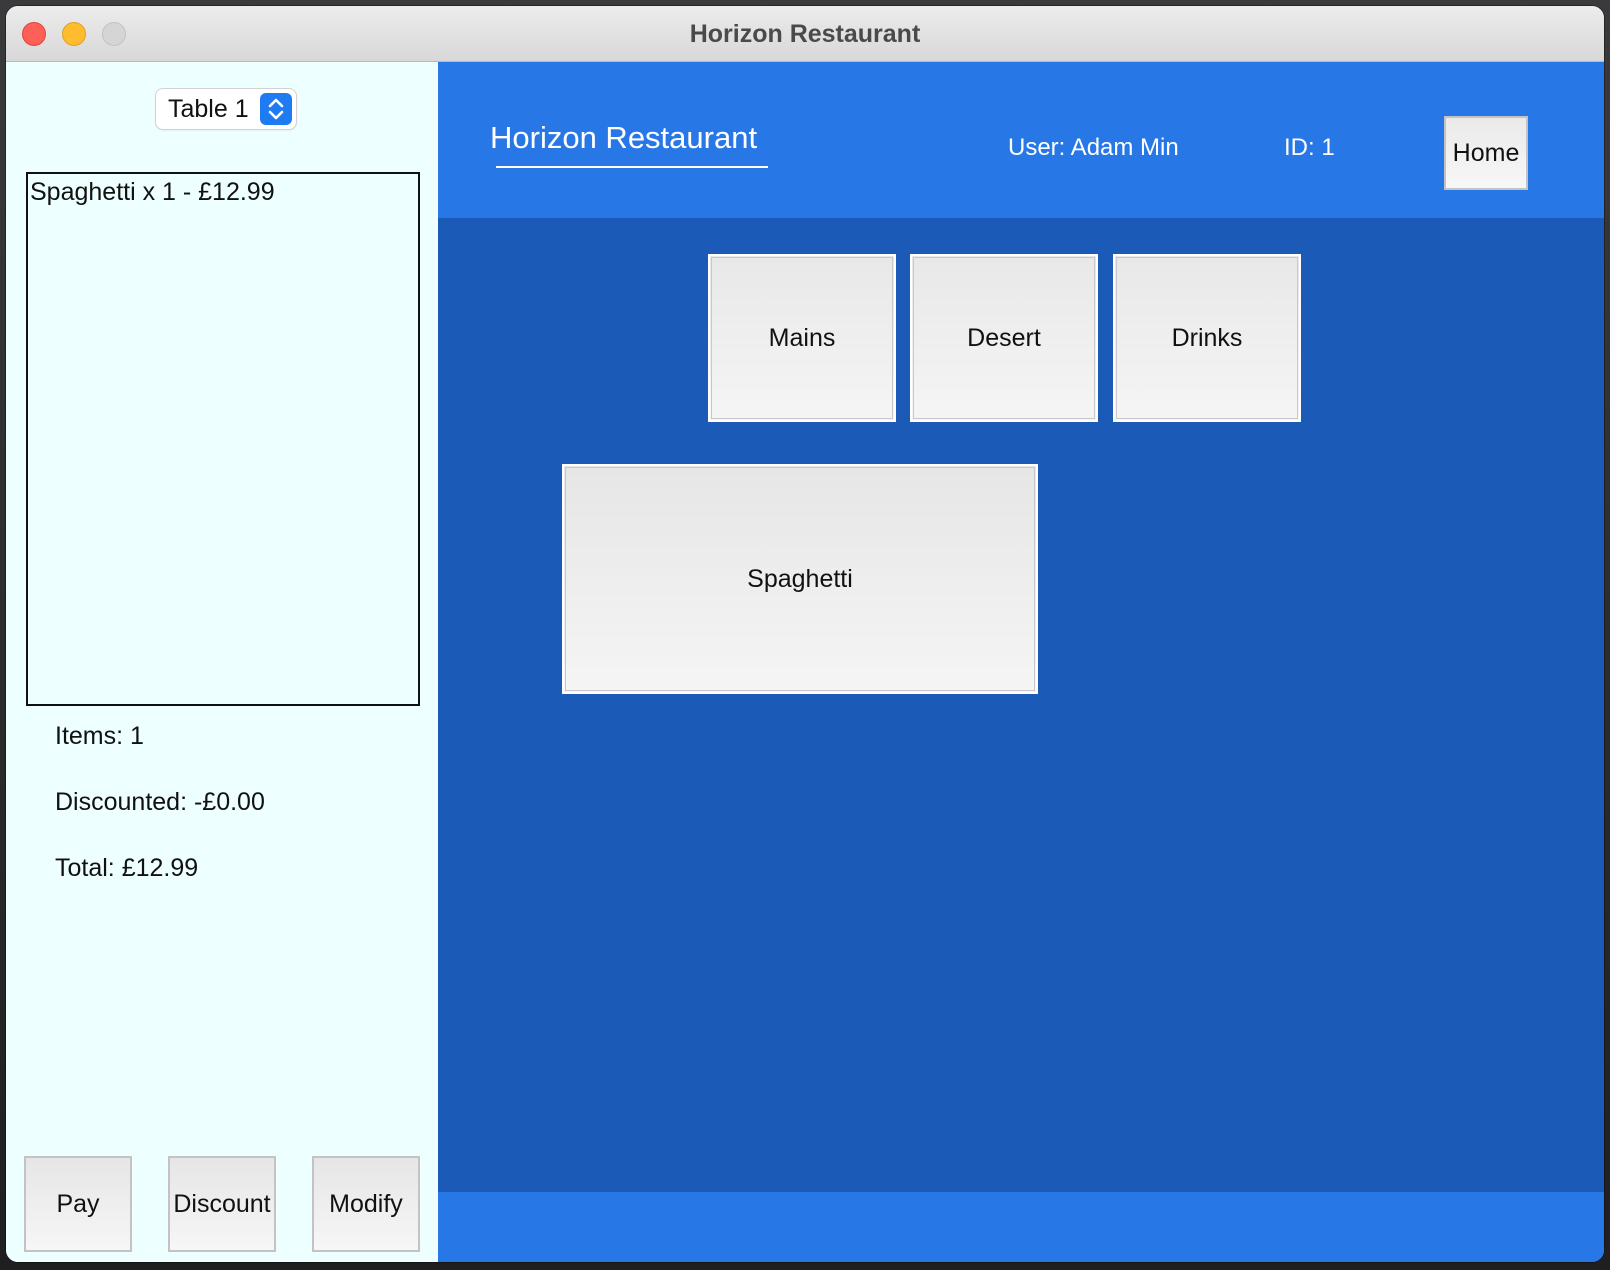 The width and height of the screenshot is (1610, 1270). Describe the element at coordinates (800, 579) in the screenshot. I see `menu-item-spaghetti-button: Spaghetti` at that location.